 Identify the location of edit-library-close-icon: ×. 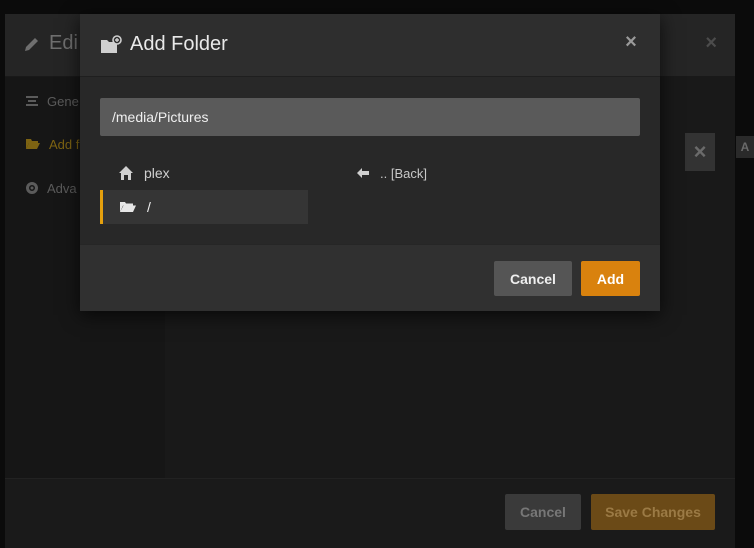
(711, 43).